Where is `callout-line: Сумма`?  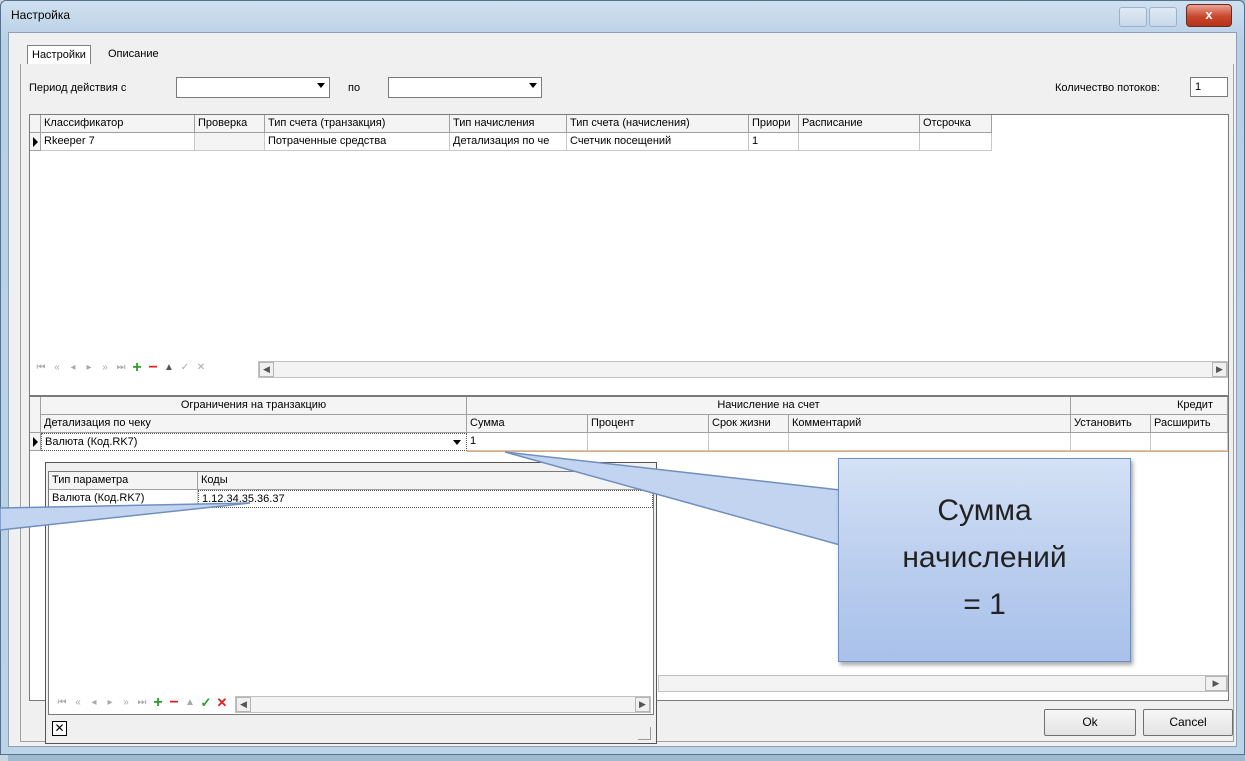 callout-line: Сумма is located at coordinates (984, 510).